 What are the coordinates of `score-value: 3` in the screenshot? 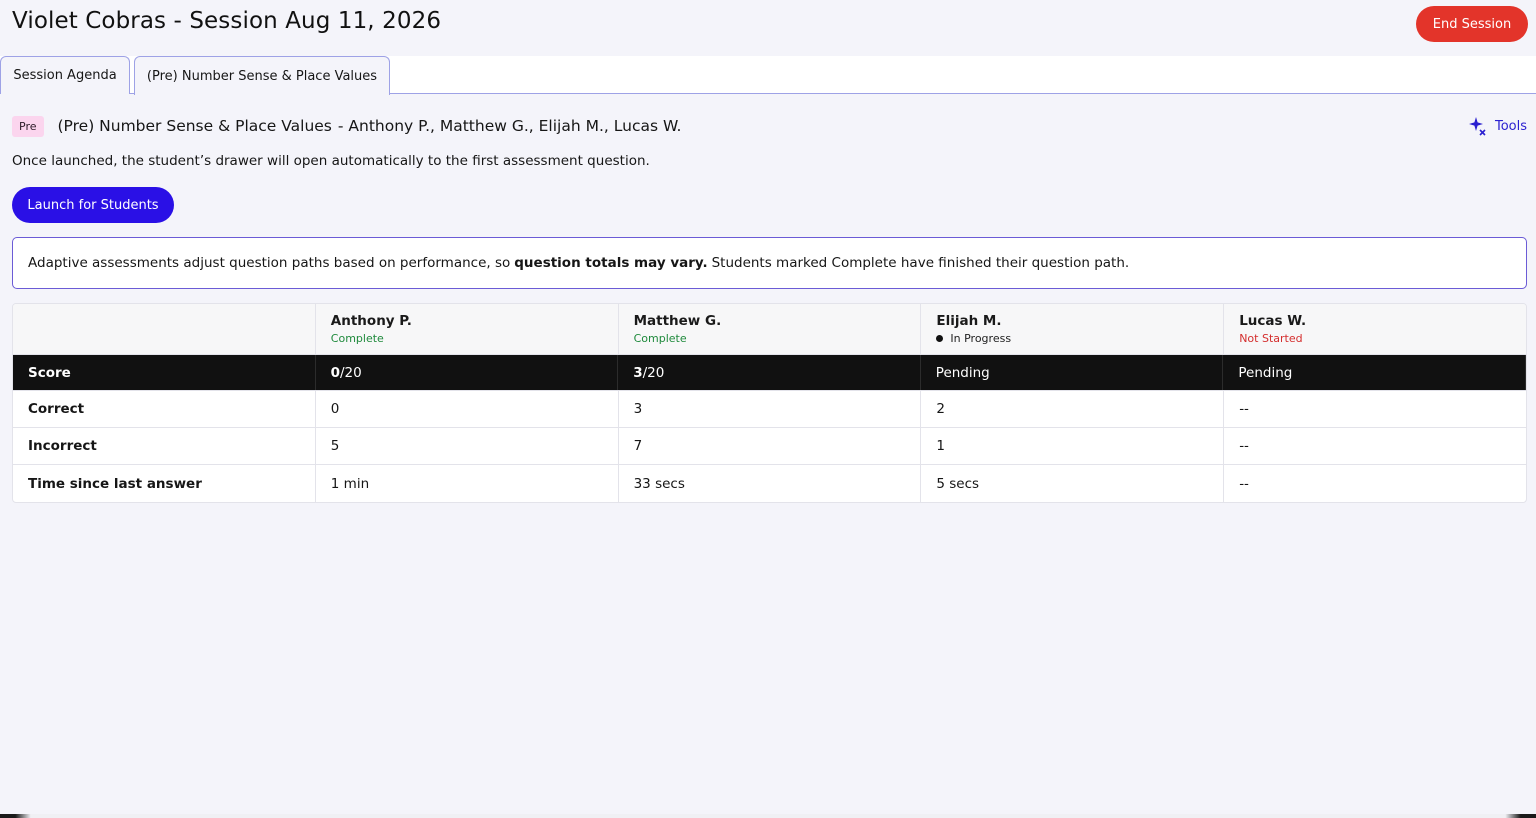 It's located at (638, 372).